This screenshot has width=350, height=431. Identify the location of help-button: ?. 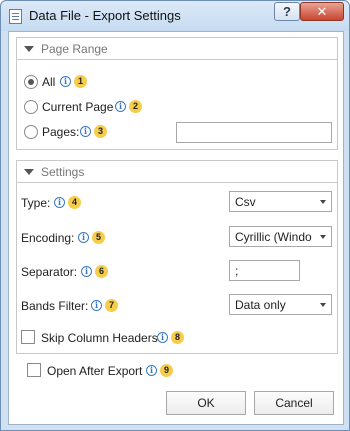
(287, 11).